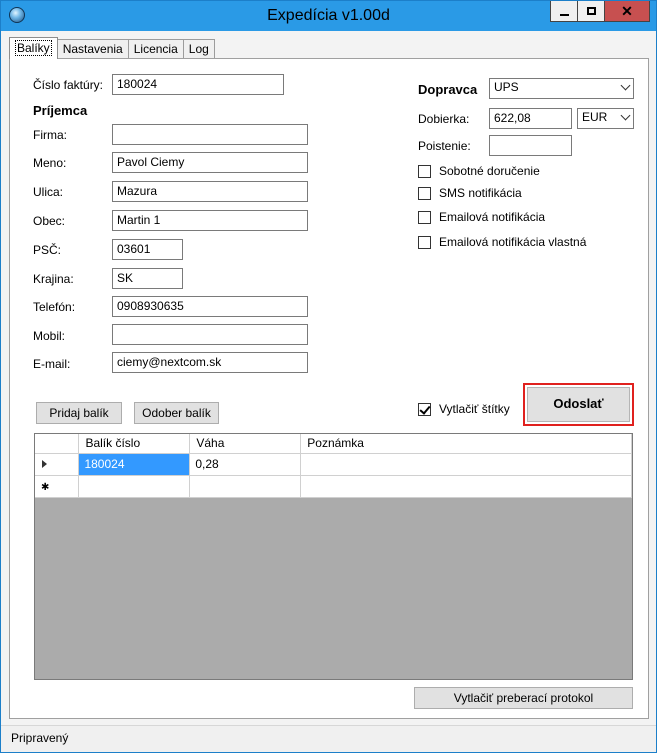 The height and width of the screenshot is (753, 657). I want to click on print-labels-checkbox: Vytlačiť štítky, so click(464, 409).